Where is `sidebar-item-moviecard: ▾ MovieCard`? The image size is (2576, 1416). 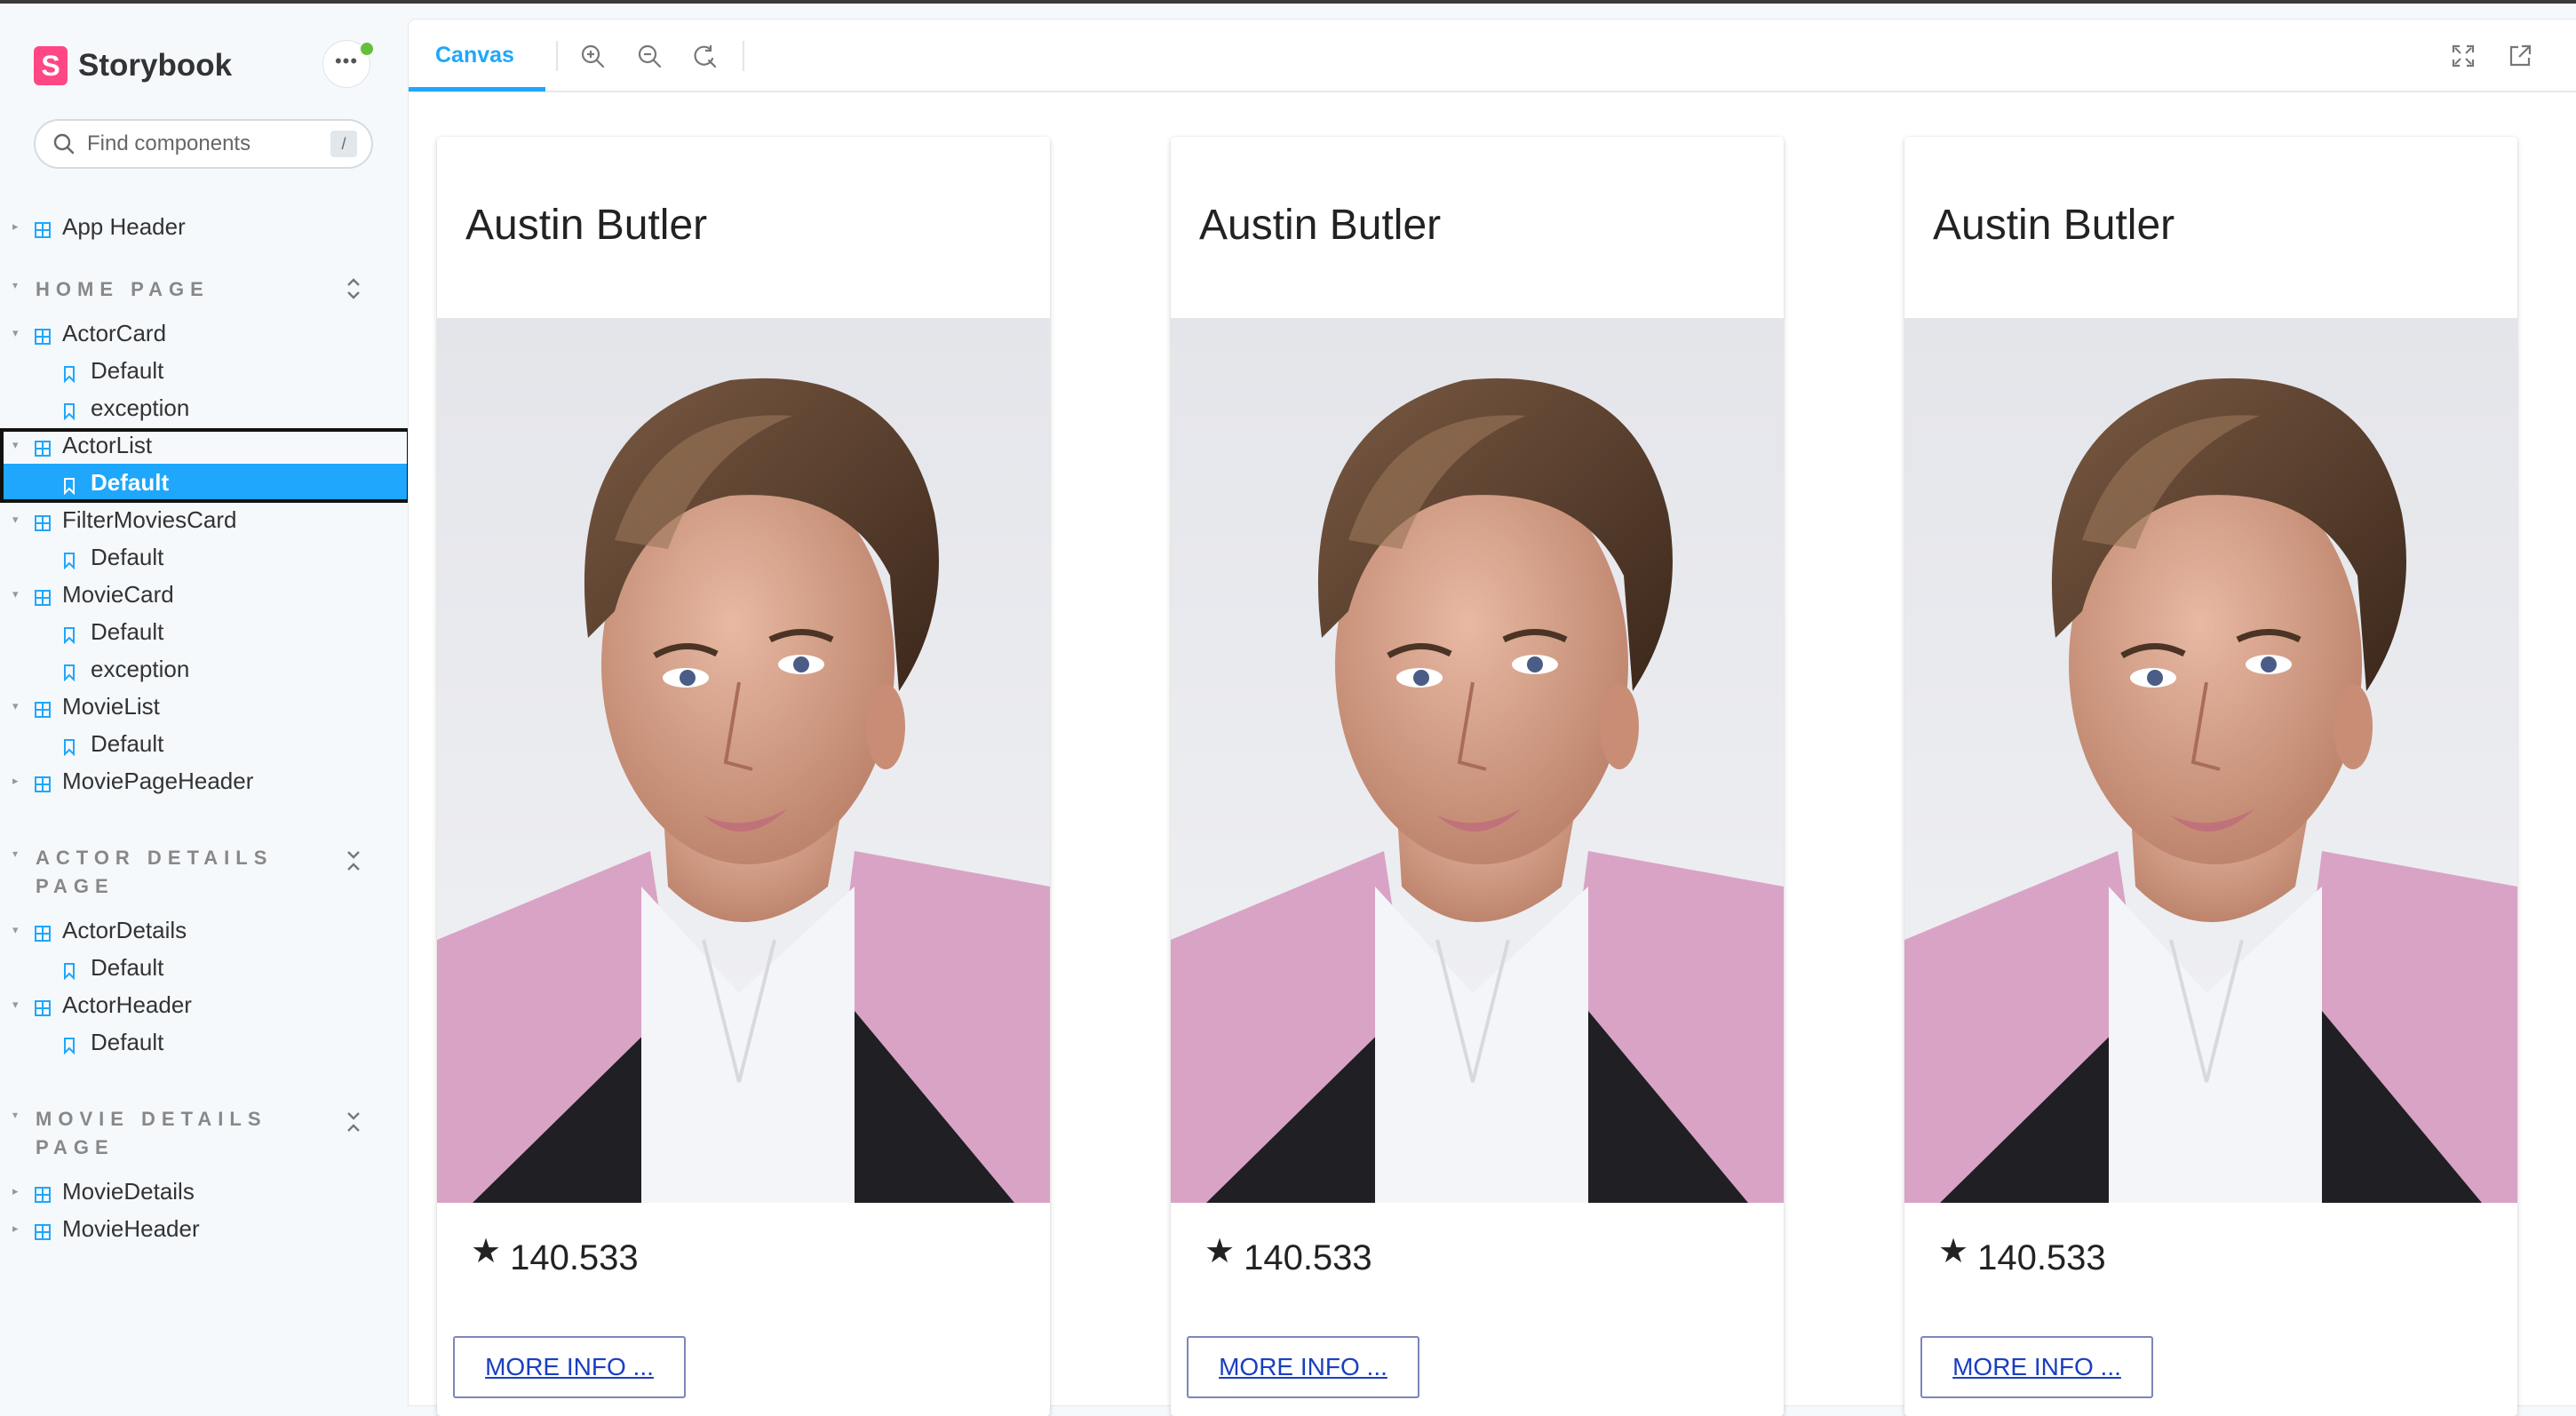
sidebar-item-moviecard: ▾ MovieCard is located at coordinates (204, 594).